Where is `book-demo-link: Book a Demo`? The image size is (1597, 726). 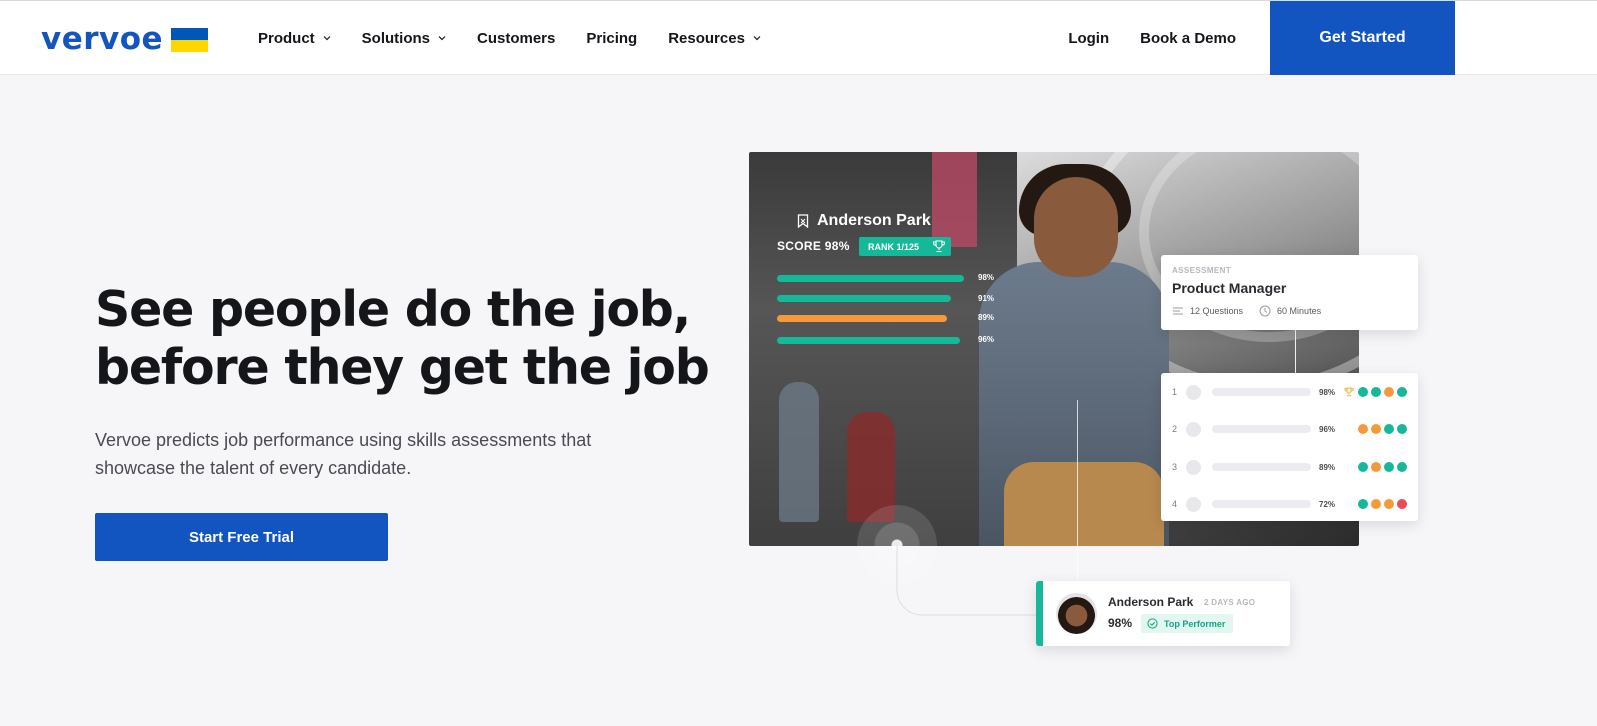
book-demo-link: Book a Demo is located at coordinates (1188, 38).